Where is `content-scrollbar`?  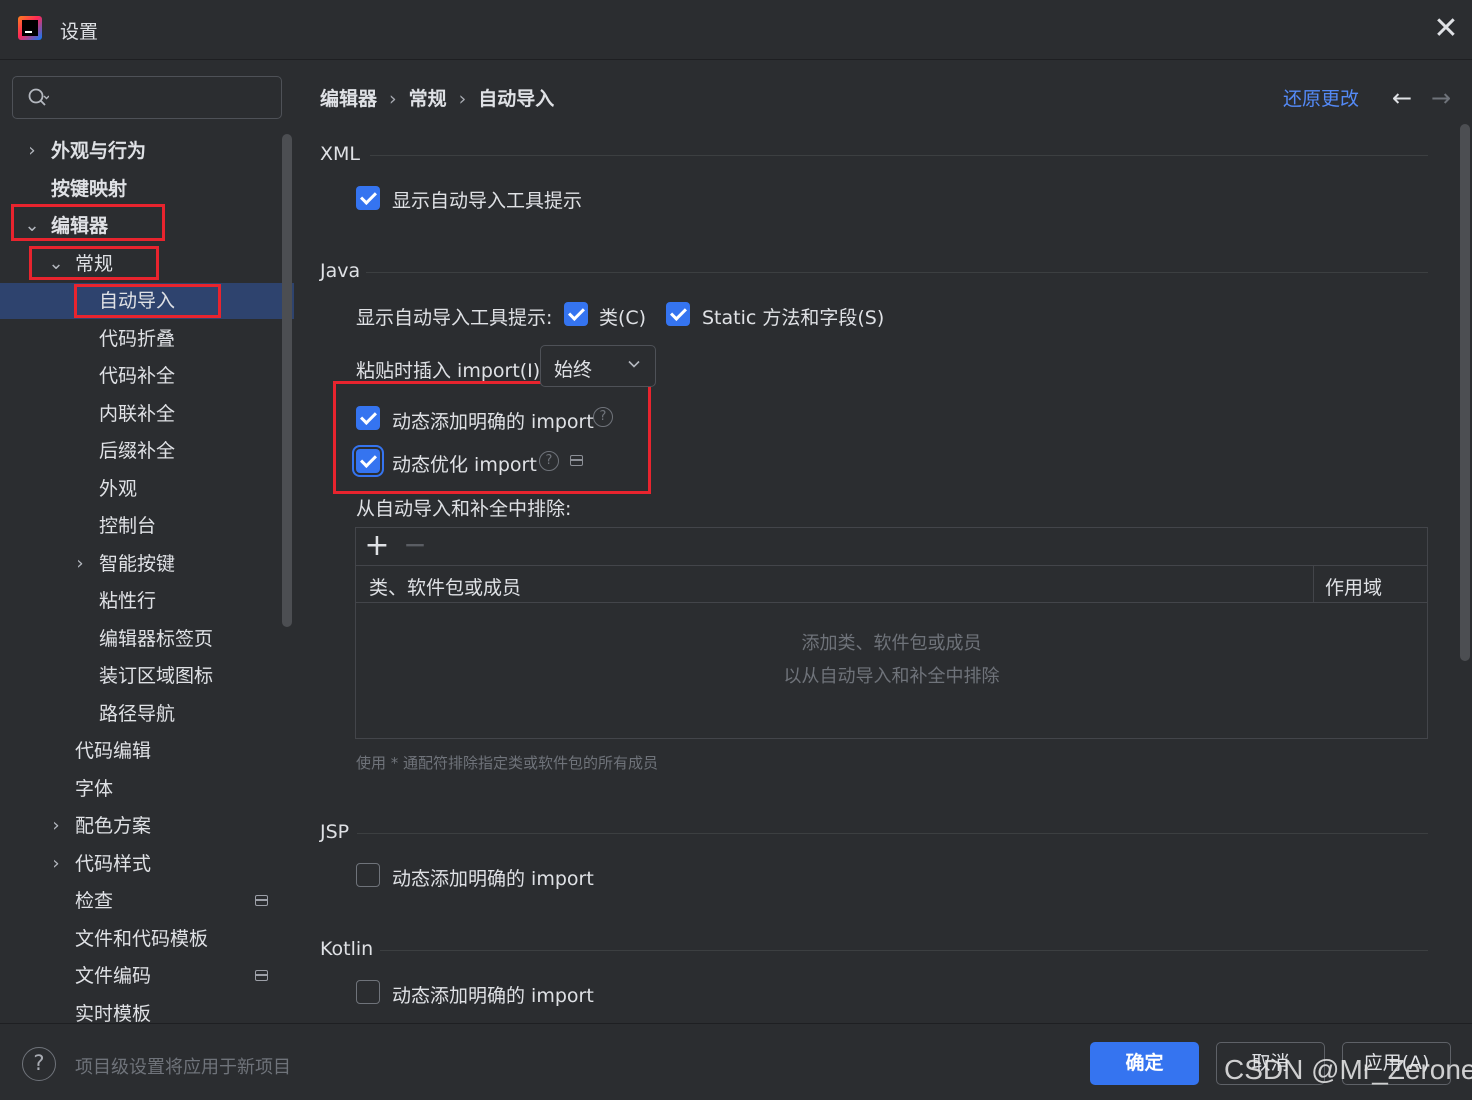 content-scrollbar is located at coordinates (1465, 392).